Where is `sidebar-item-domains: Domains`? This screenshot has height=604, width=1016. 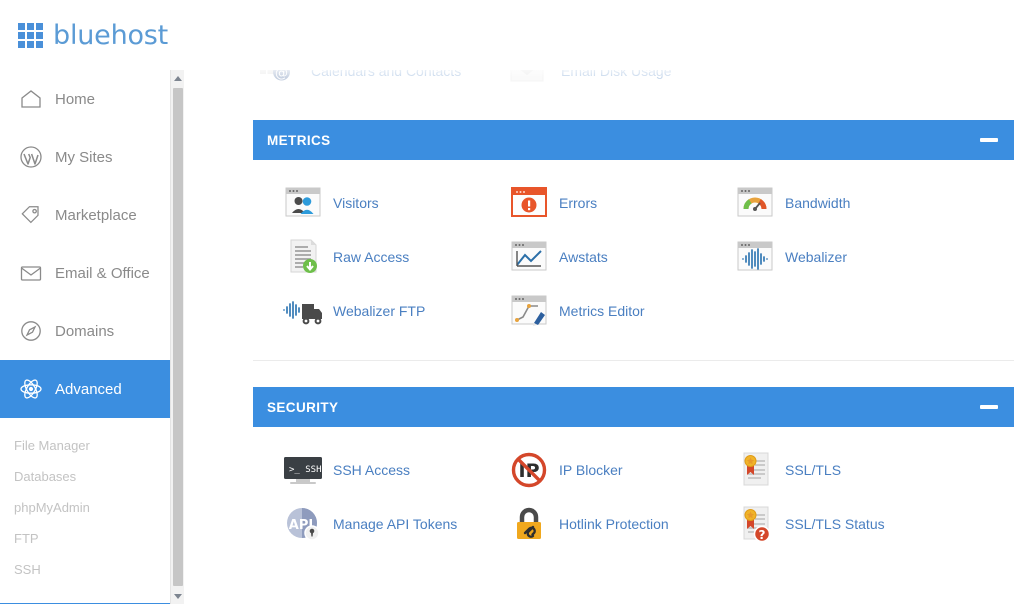
sidebar-item-domains: Domains is located at coordinates (85, 331).